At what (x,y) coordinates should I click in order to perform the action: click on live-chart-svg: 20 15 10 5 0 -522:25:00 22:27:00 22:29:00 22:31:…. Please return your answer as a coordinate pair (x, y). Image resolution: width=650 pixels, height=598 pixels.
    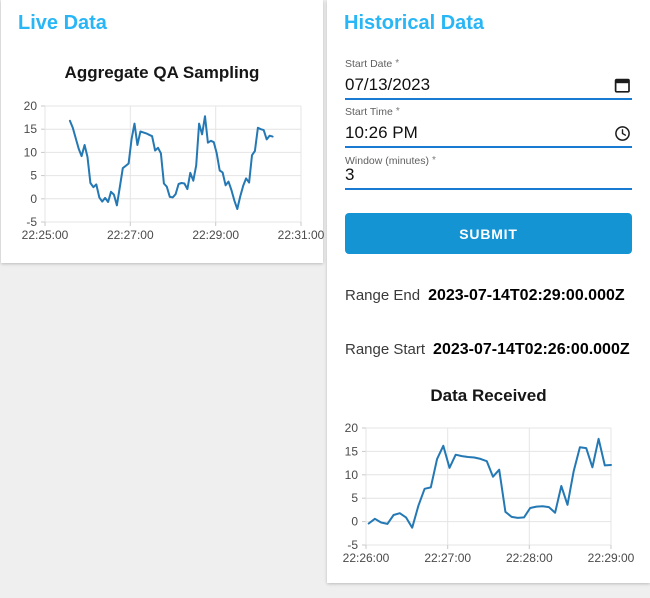
    Looking at the image, I should click on (173, 170).